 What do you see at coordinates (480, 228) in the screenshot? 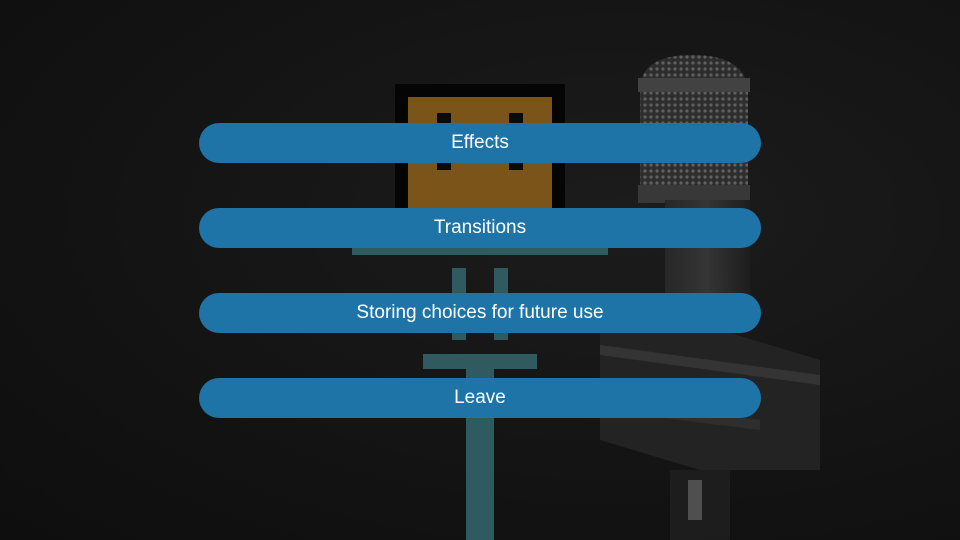
I see `transitions-button: Transitions` at bounding box center [480, 228].